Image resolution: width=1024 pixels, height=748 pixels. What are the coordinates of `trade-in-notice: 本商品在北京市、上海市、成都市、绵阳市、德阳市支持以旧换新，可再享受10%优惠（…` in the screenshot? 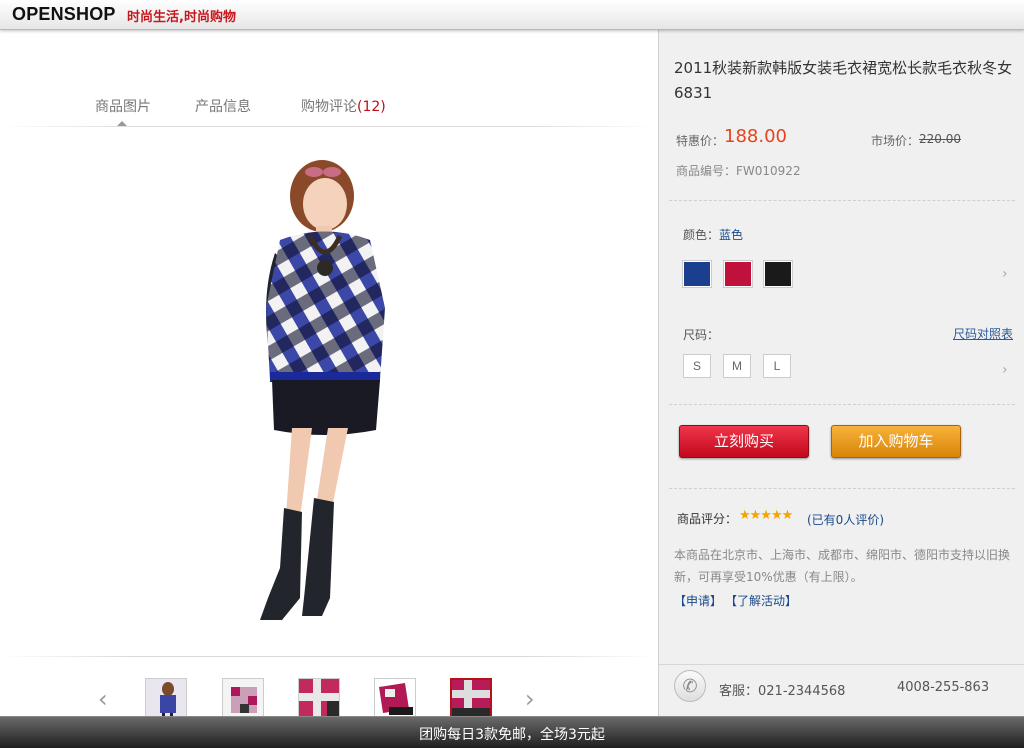 It's located at (842, 566).